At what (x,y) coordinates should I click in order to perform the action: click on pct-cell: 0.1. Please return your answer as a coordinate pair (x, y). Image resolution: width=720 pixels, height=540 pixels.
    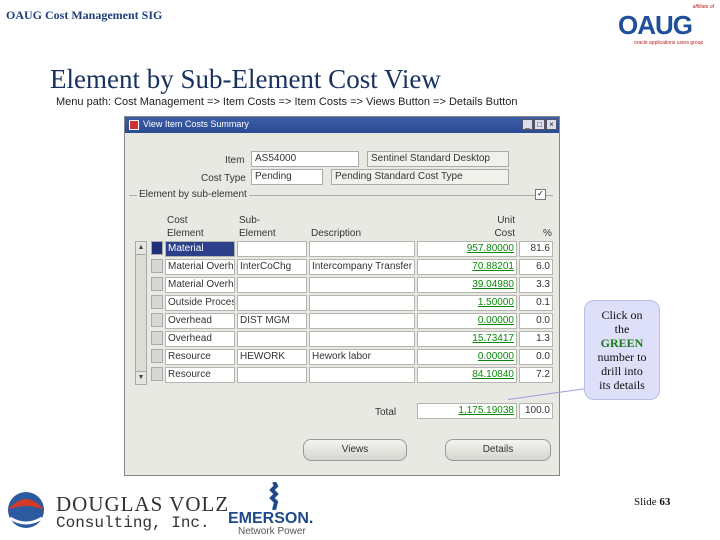
    Looking at the image, I should click on (536, 303).